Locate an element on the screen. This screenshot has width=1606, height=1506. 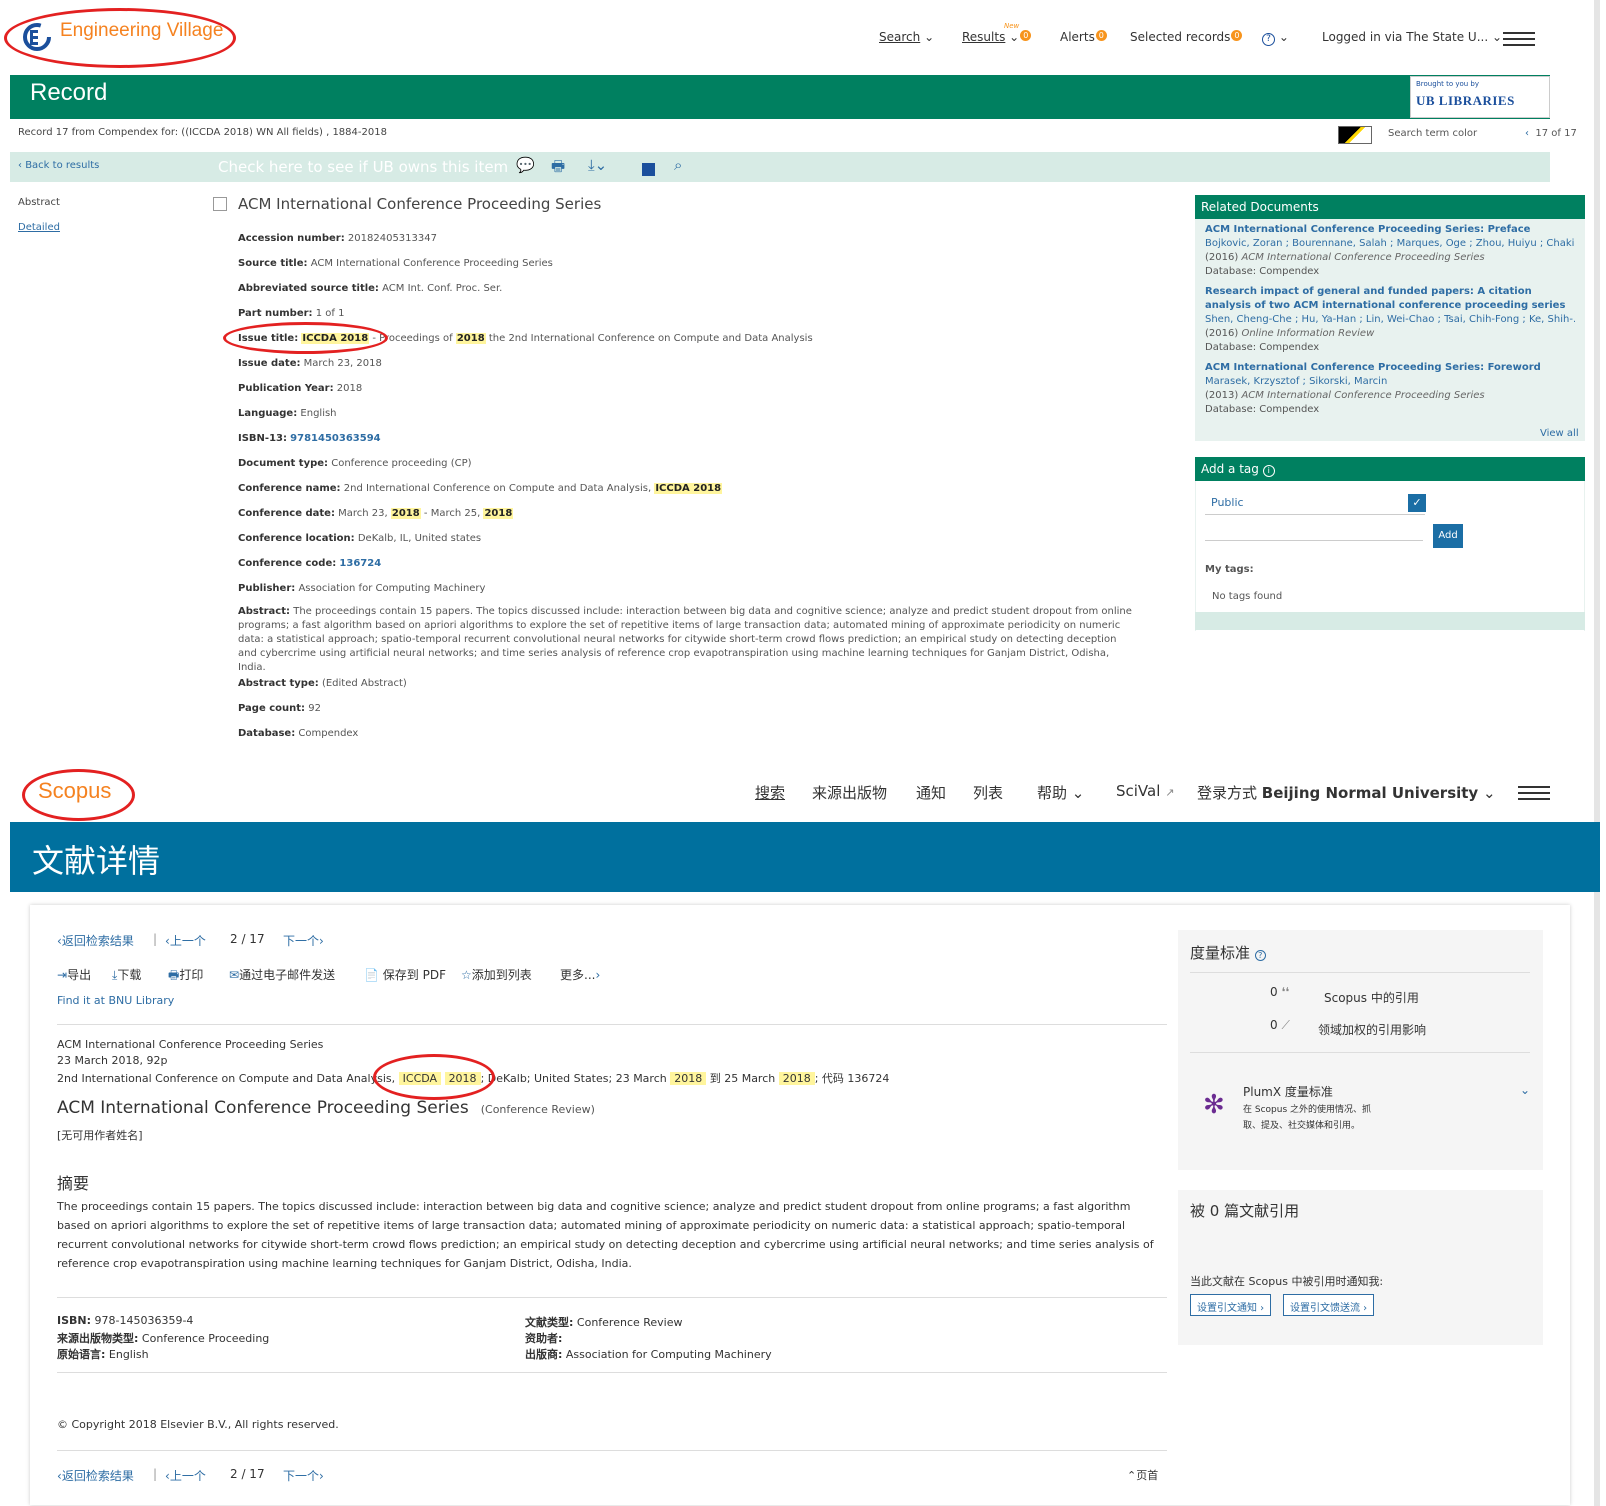
scrollbar is located at coordinates (1597, 753).